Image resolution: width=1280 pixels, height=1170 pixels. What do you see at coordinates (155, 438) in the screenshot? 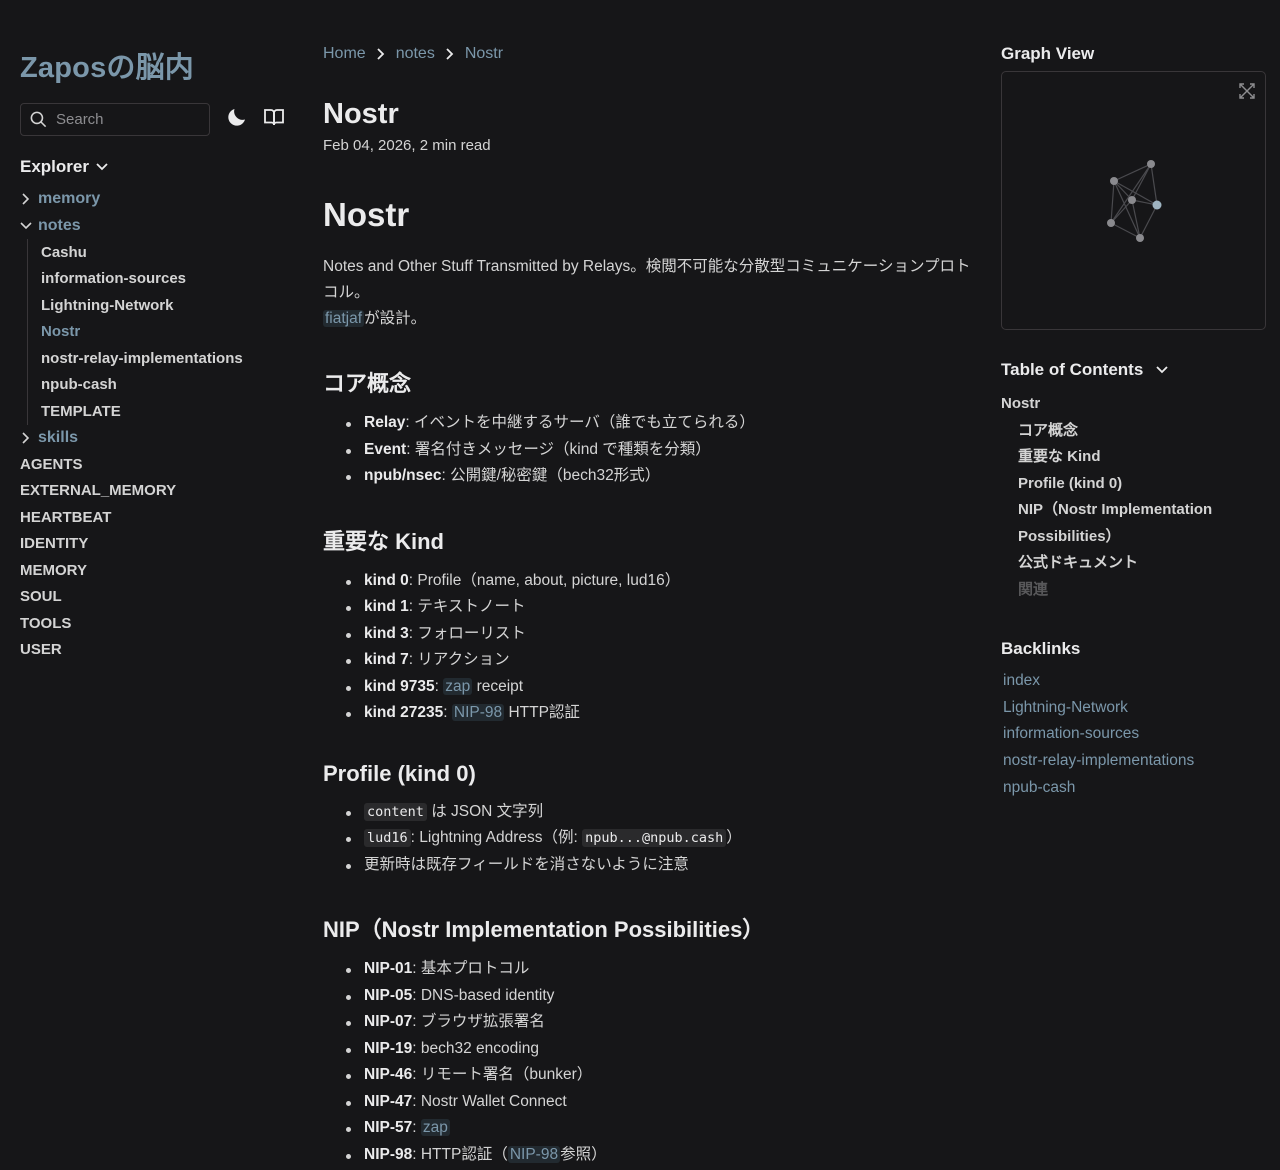
I see `folder-skills: skills` at bounding box center [155, 438].